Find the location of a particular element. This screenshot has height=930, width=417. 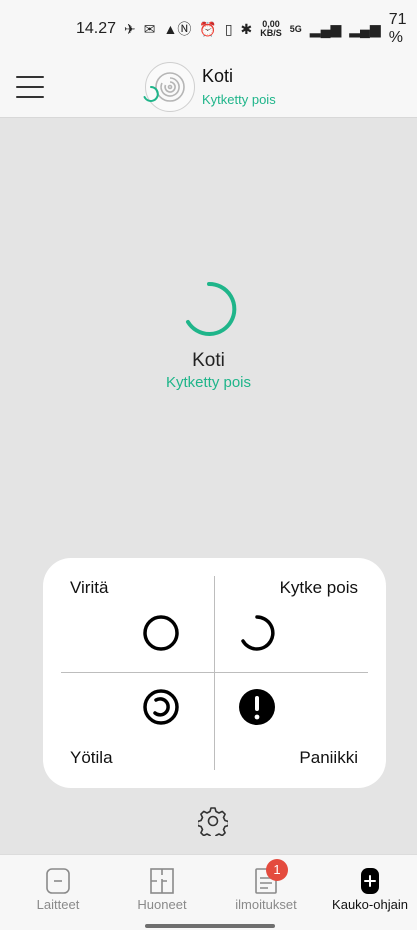

remote-control-icon is located at coordinates (370, 881).